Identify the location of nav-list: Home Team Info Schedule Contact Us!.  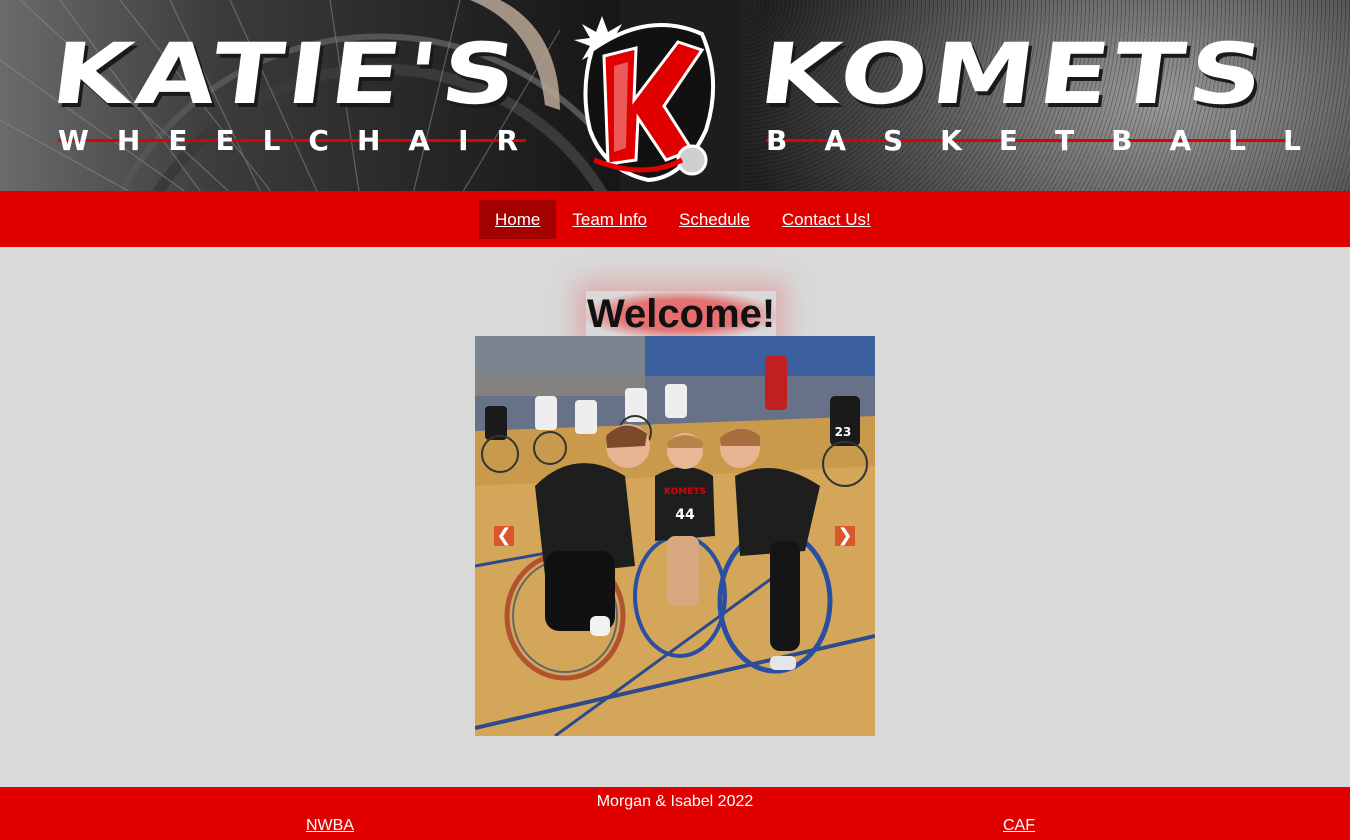
(683, 219).